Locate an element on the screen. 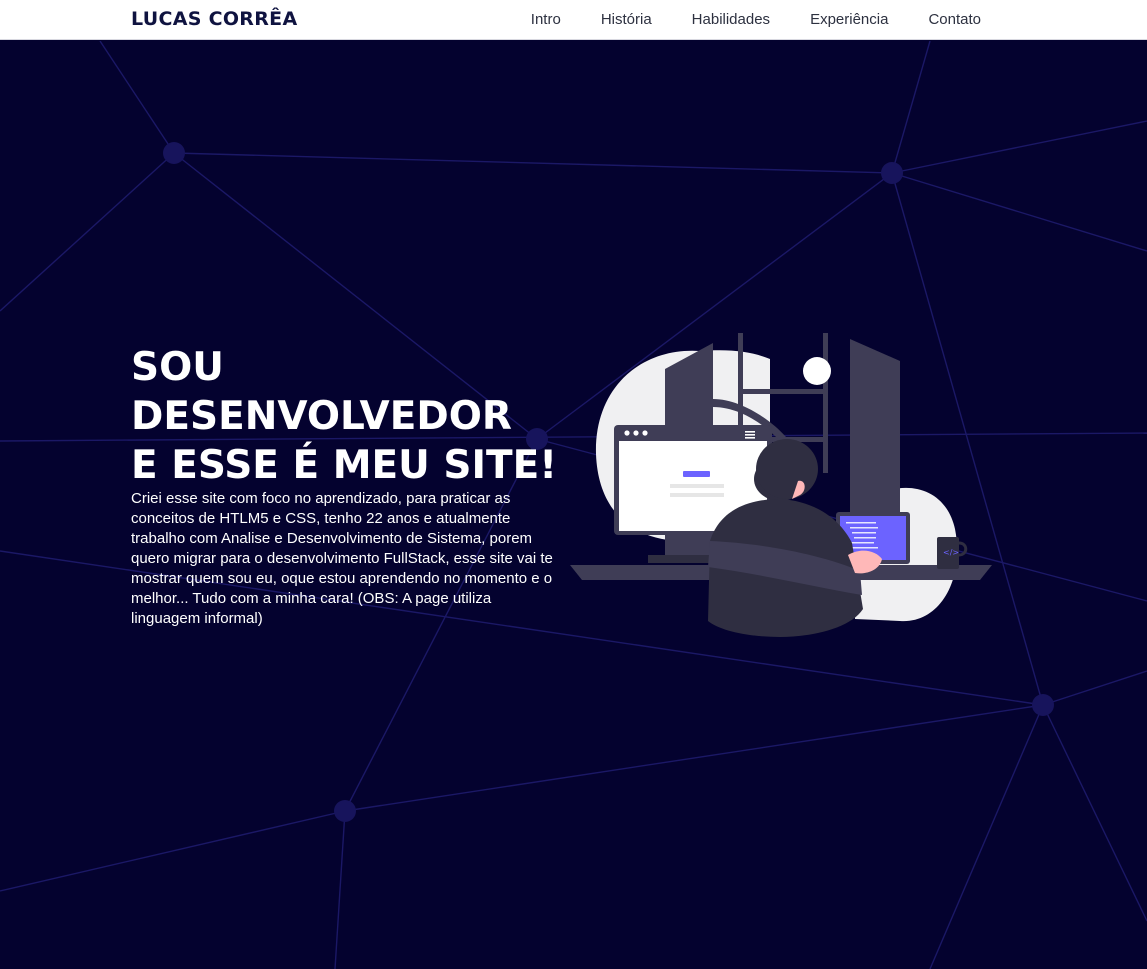 Image resolution: width=1147 pixels, height=969 pixels. nav-link-historia: História is located at coordinates (626, 19).